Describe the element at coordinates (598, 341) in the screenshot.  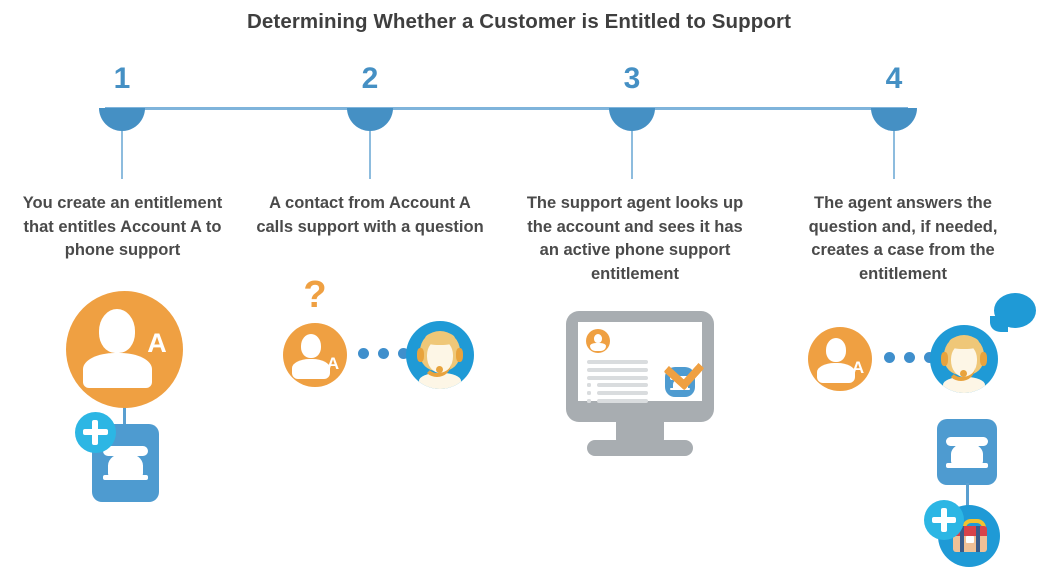
I see `account-record-avatar-icon` at that location.